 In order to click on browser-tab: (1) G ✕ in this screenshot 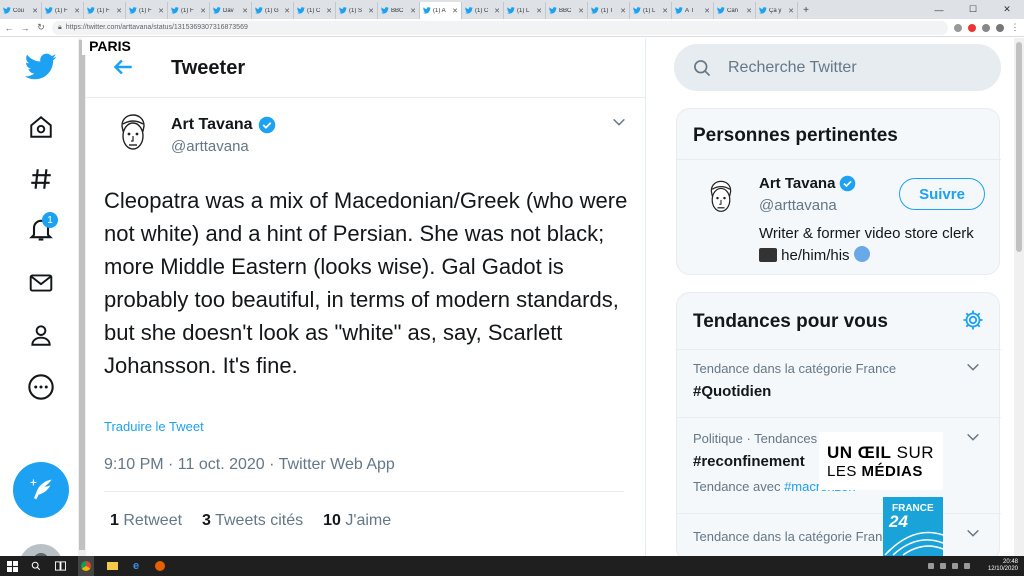, I will do `click(273, 10)`.